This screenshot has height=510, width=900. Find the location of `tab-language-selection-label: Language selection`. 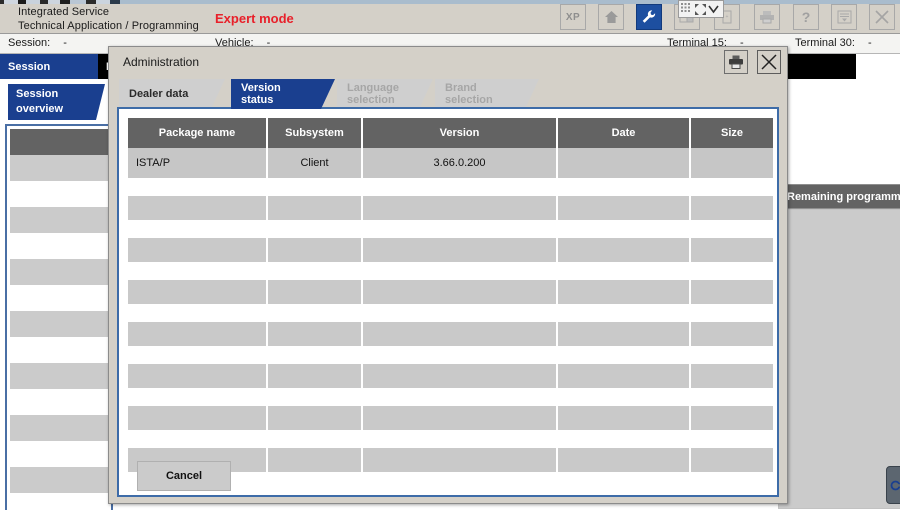

tab-language-selection-label: Language selection is located at coordinates (373, 94).